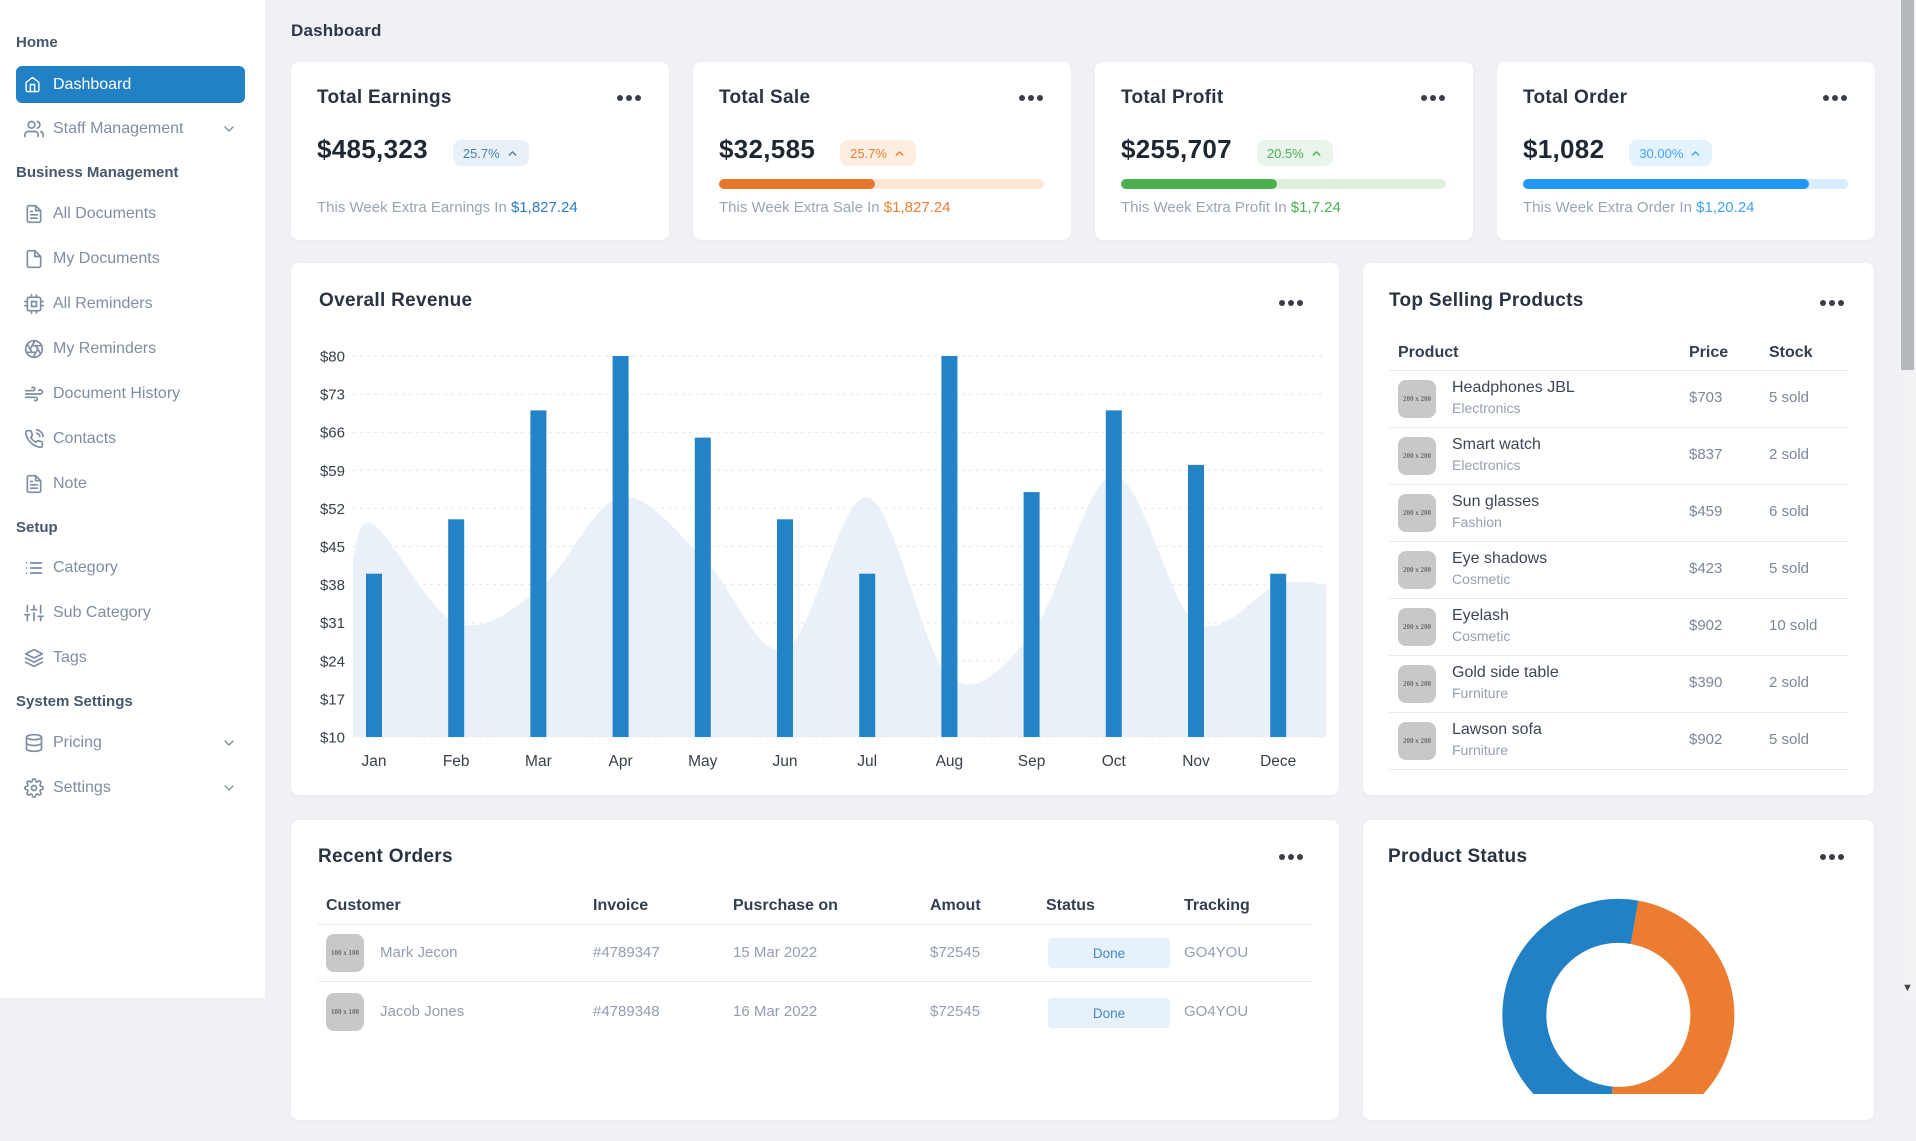  What do you see at coordinates (332, 738) in the screenshot?
I see `svg-text: $10` at bounding box center [332, 738].